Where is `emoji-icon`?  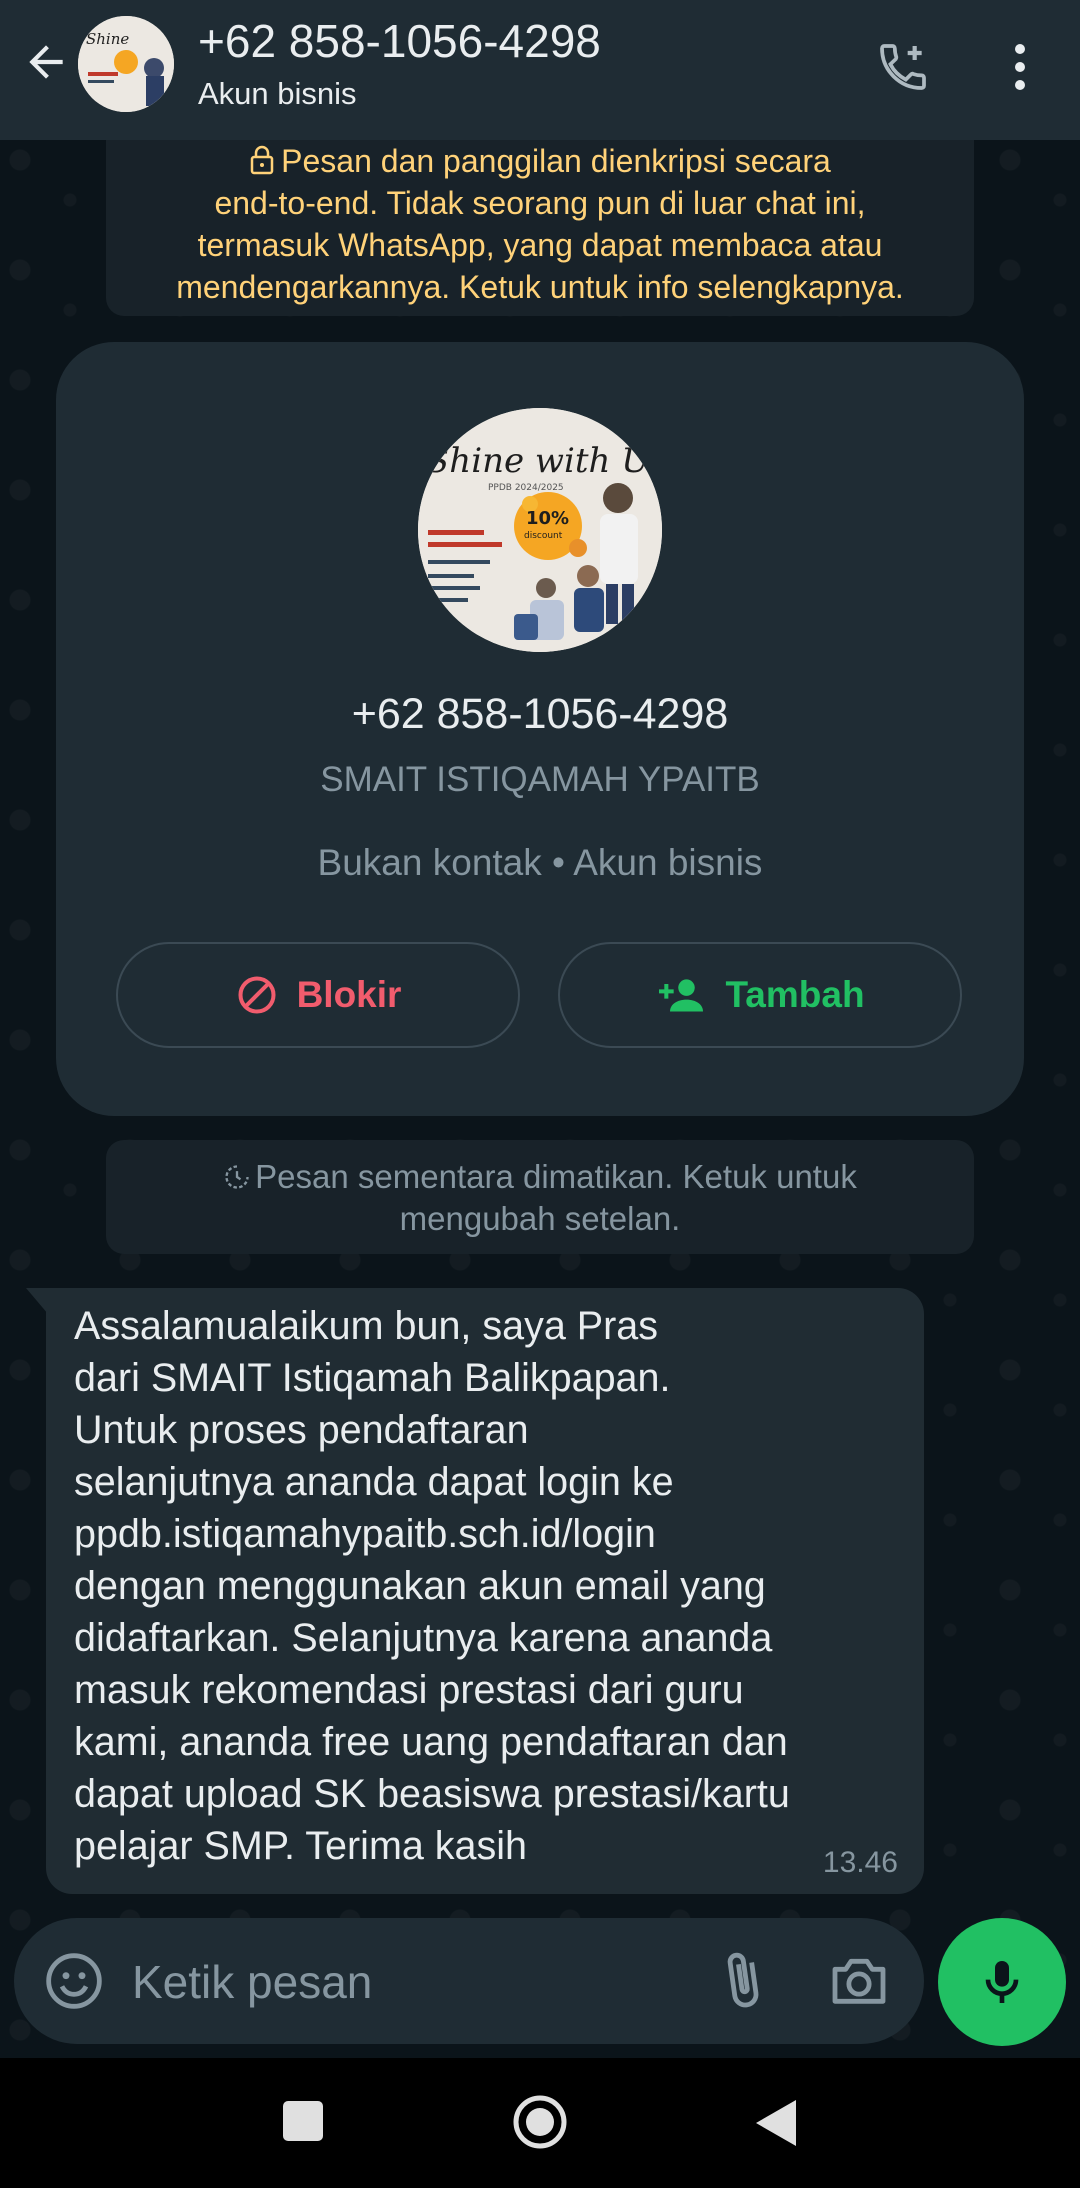
emoji-icon is located at coordinates (74, 1981).